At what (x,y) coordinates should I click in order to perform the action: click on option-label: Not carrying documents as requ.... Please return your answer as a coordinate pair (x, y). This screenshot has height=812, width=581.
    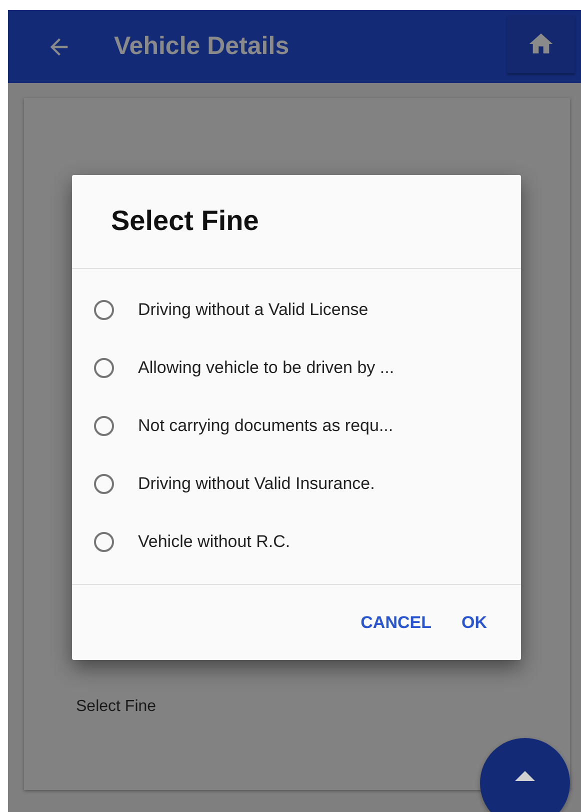
    Looking at the image, I should click on (266, 426).